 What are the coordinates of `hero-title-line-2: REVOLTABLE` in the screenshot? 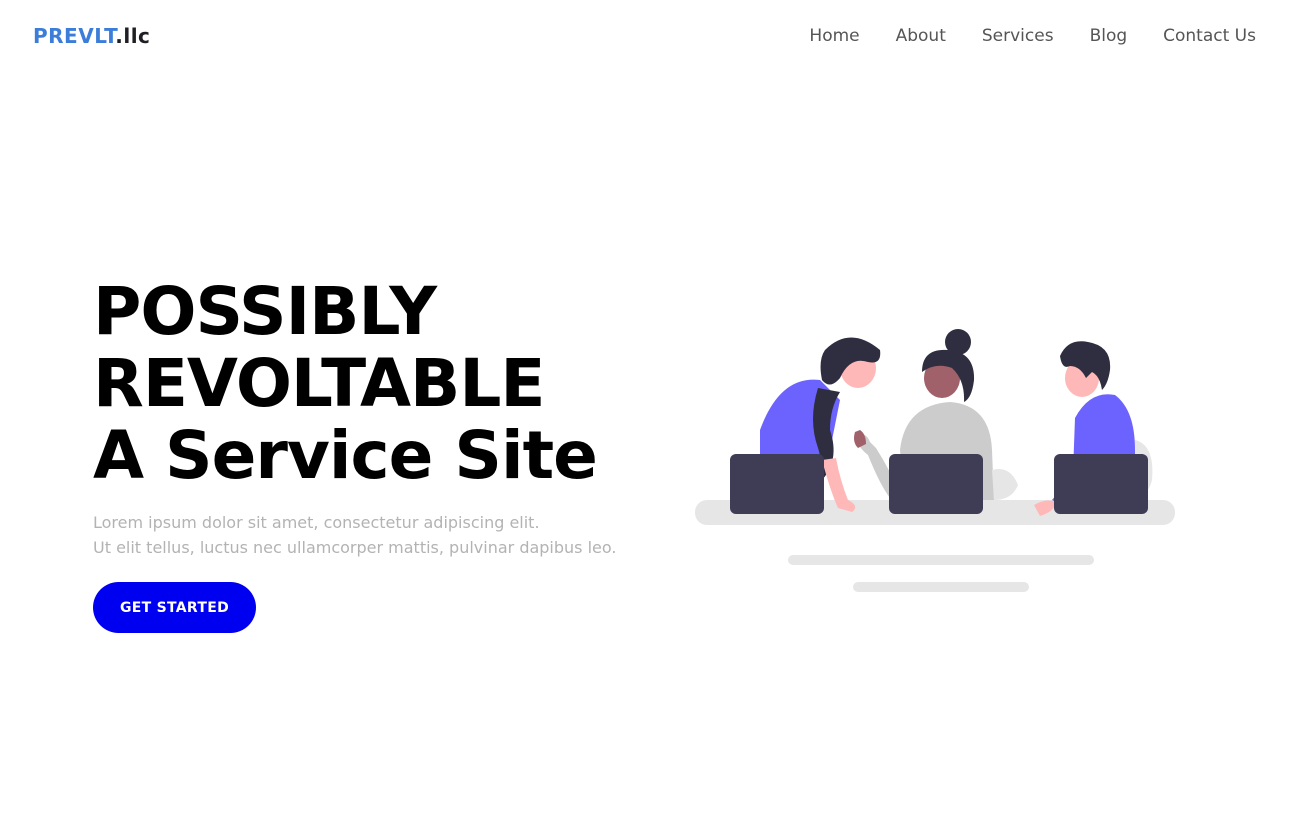 It's located at (319, 383).